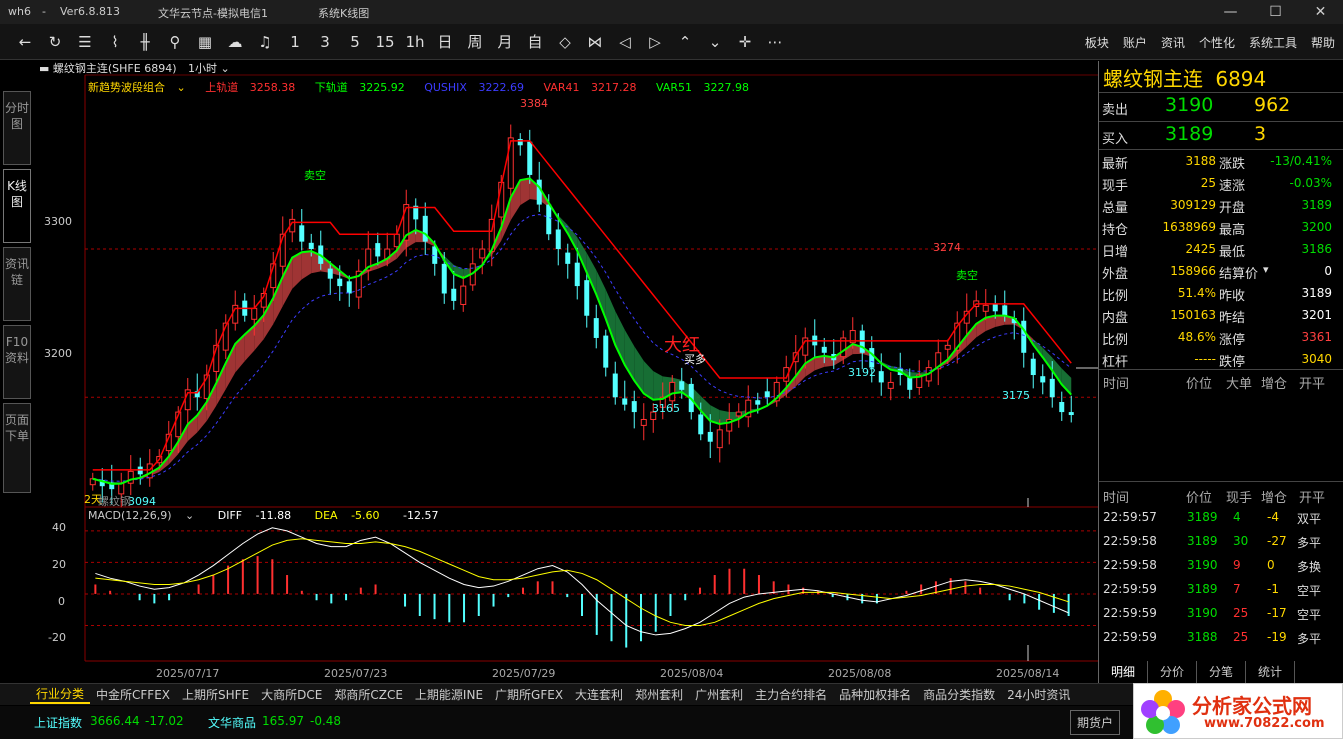 The image size is (1343, 739). What do you see at coordinates (715, 42) in the screenshot?
I see `scroll-down-icon: ⌄` at bounding box center [715, 42].